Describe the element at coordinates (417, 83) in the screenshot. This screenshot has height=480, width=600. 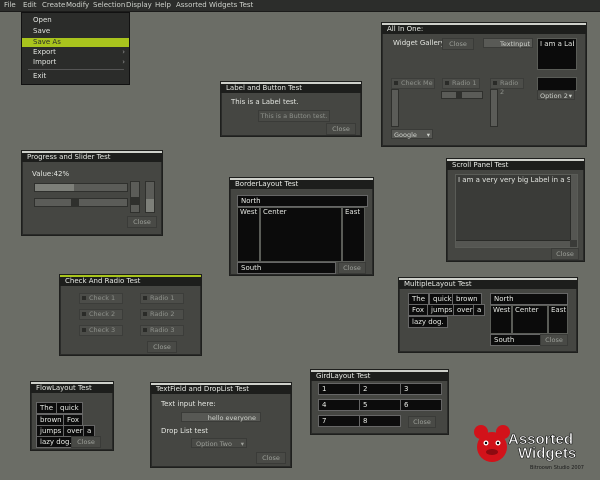
I see `checkbox-label: Check Me` at that location.